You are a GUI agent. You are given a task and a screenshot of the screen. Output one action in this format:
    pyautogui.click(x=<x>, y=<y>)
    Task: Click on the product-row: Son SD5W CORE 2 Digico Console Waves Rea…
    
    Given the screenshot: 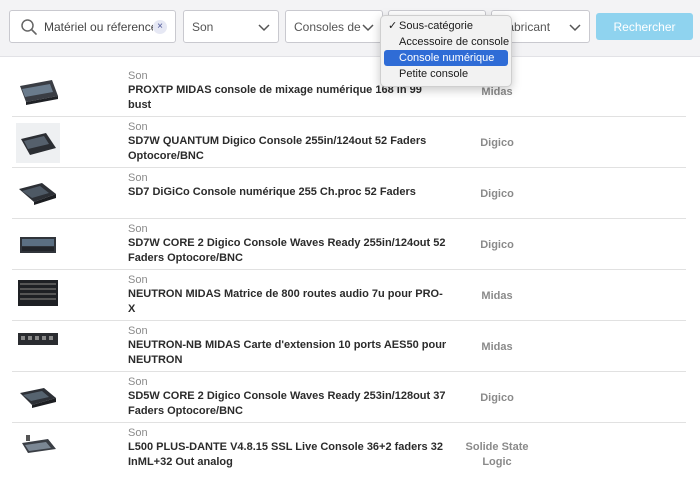 What is the action you would take?
    pyautogui.click(x=349, y=397)
    